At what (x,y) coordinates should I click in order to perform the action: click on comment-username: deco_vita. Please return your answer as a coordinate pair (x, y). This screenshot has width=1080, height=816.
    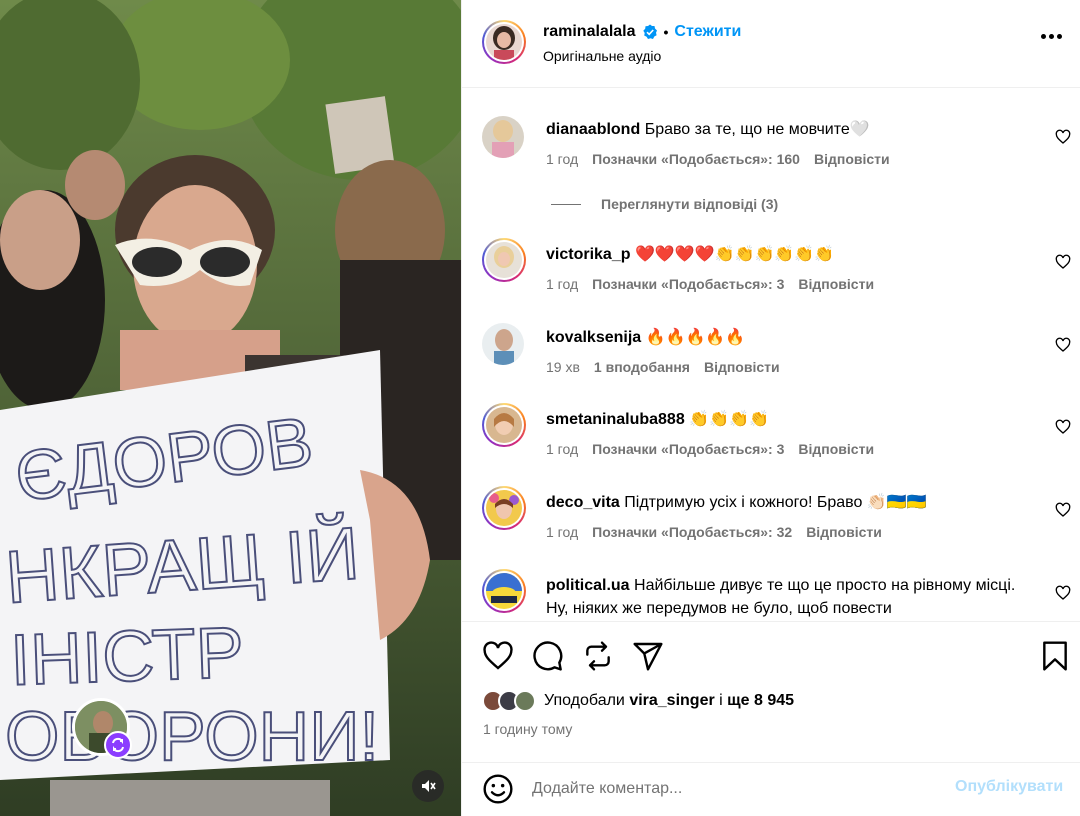
    Looking at the image, I should click on (583, 502).